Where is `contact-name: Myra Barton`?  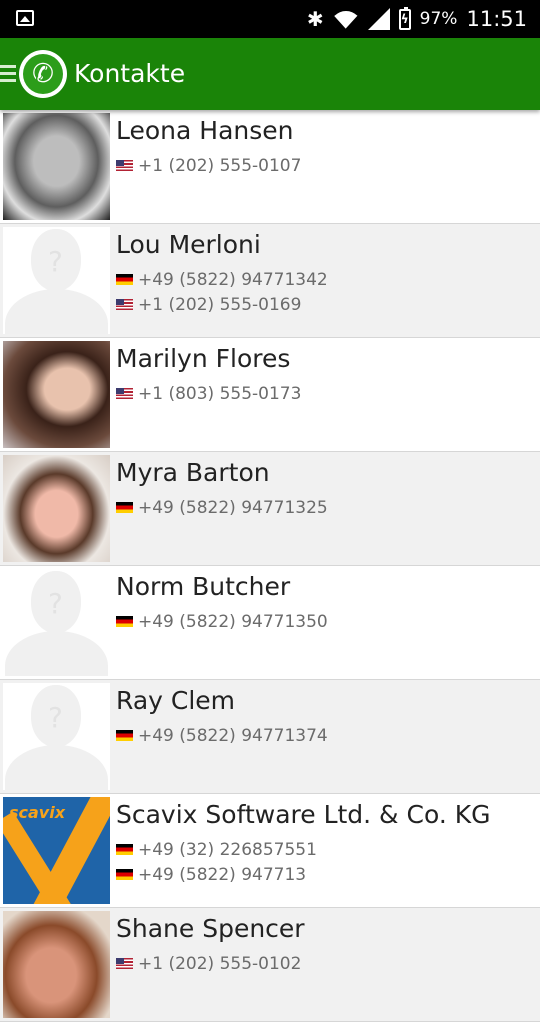
contact-name: Myra Barton is located at coordinates (193, 472).